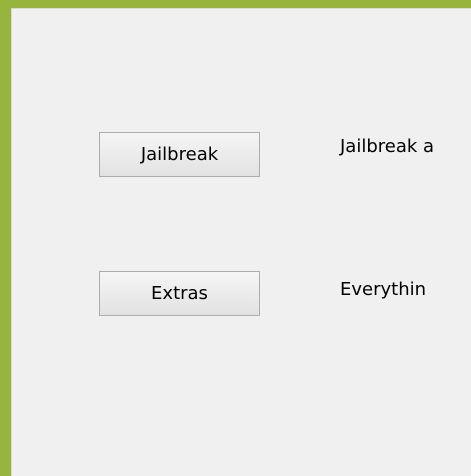 The image size is (471, 476). I want to click on jailbreak-description: Jailbreak a, so click(387, 146).